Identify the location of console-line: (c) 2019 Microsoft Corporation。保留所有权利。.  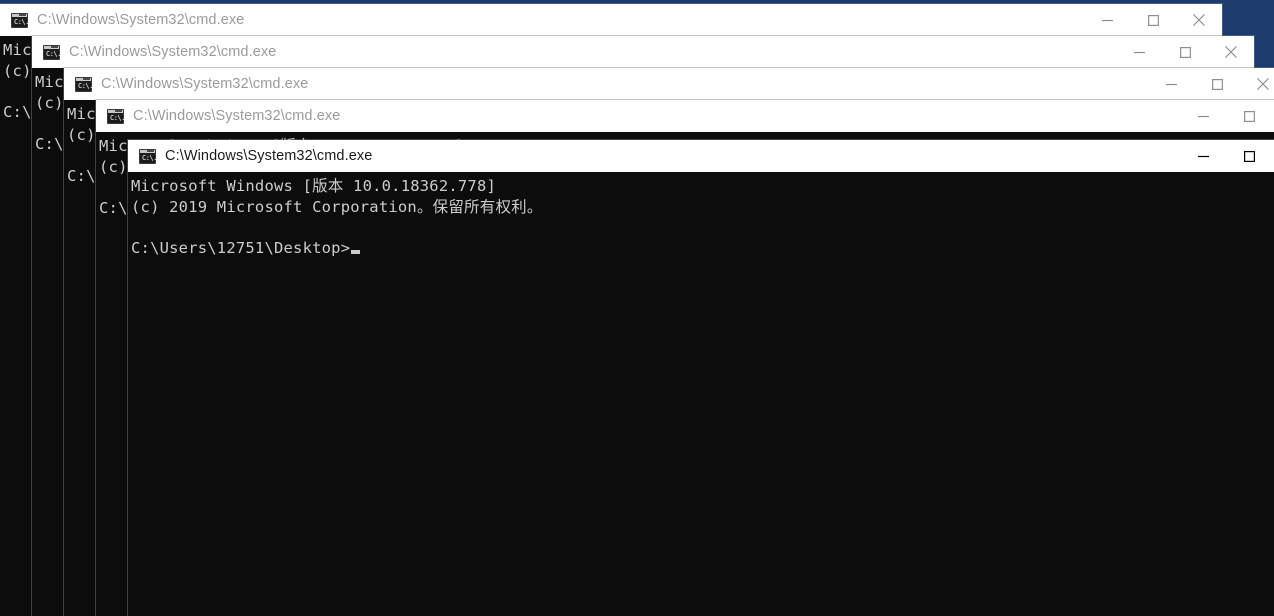
(337, 206).